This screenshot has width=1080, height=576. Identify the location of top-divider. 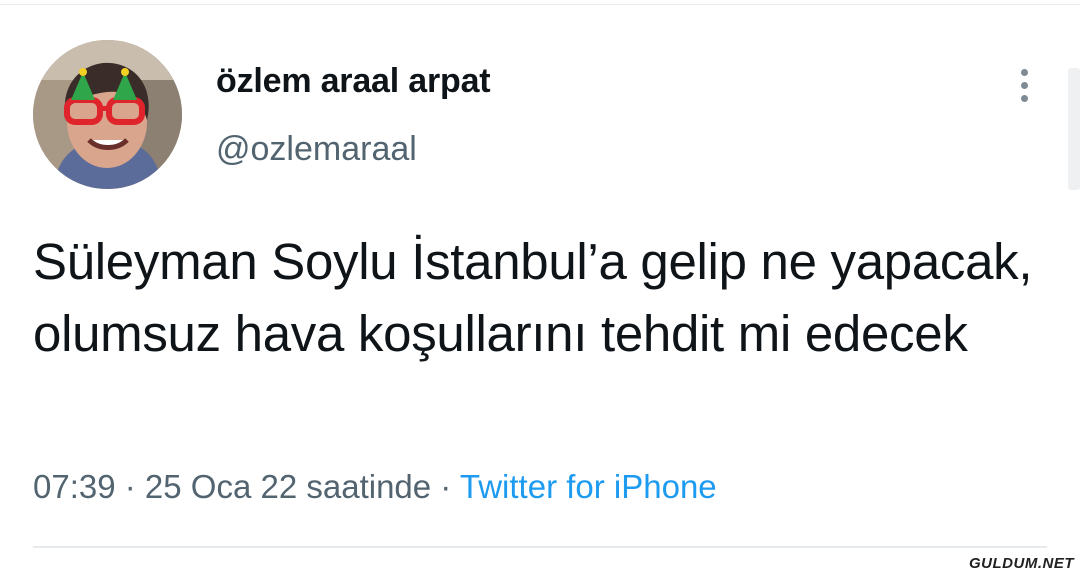
(540, 4).